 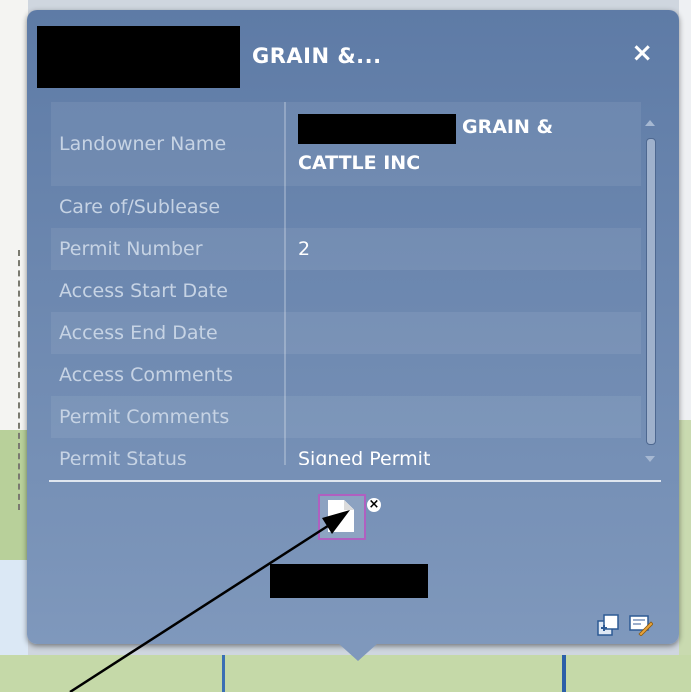 What do you see at coordinates (168, 207) in the screenshot?
I see `attribute-label: Care of/Sublease` at bounding box center [168, 207].